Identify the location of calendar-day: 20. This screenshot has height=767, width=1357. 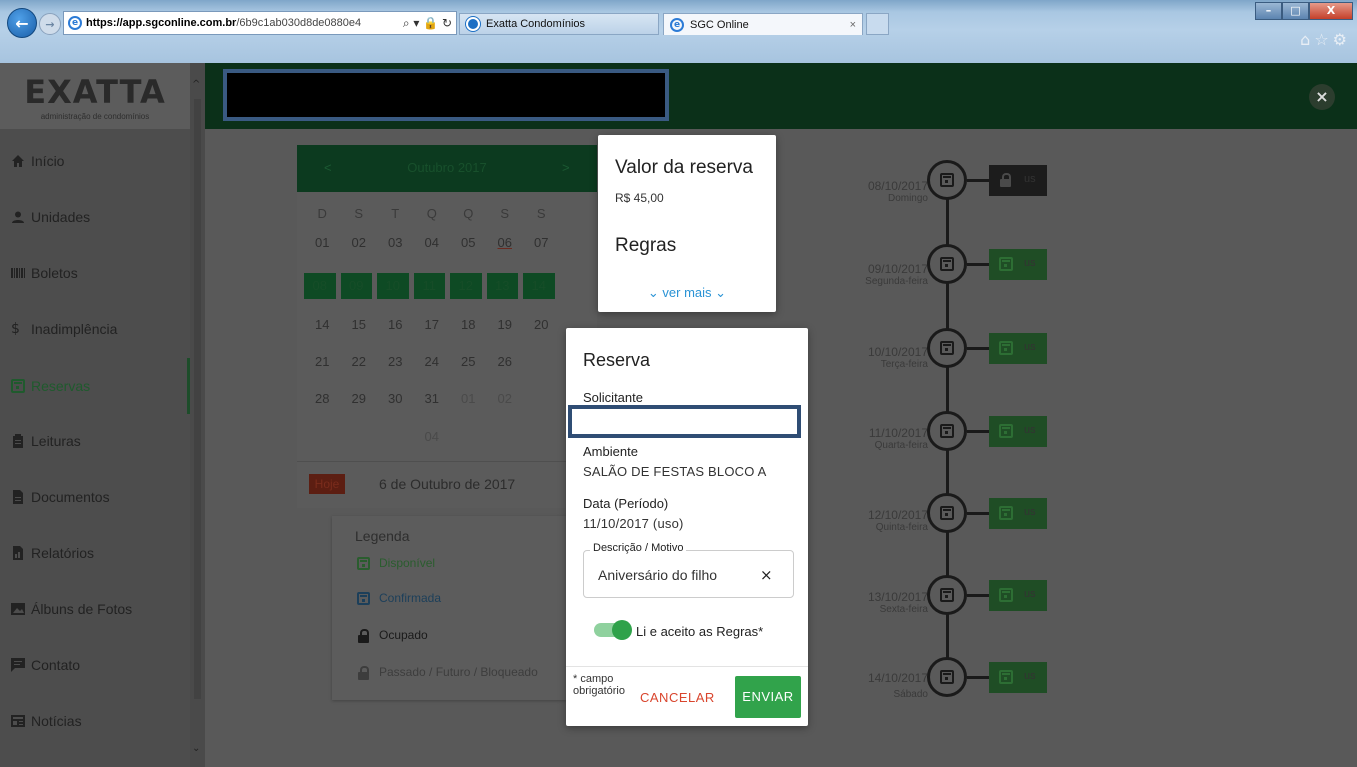
(541, 325).